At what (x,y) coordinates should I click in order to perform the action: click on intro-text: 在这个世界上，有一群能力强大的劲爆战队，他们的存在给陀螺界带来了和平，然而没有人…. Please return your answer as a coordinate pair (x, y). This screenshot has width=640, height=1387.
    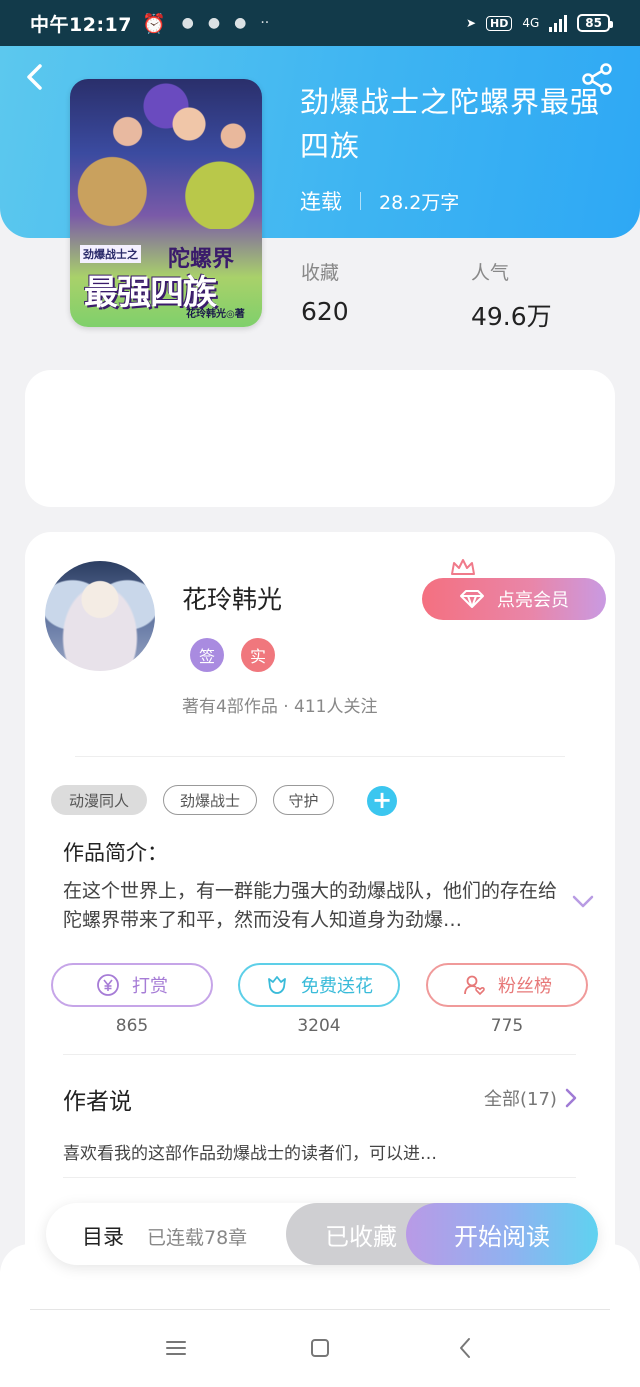
    Looking at the image, I should click on (313, 906).